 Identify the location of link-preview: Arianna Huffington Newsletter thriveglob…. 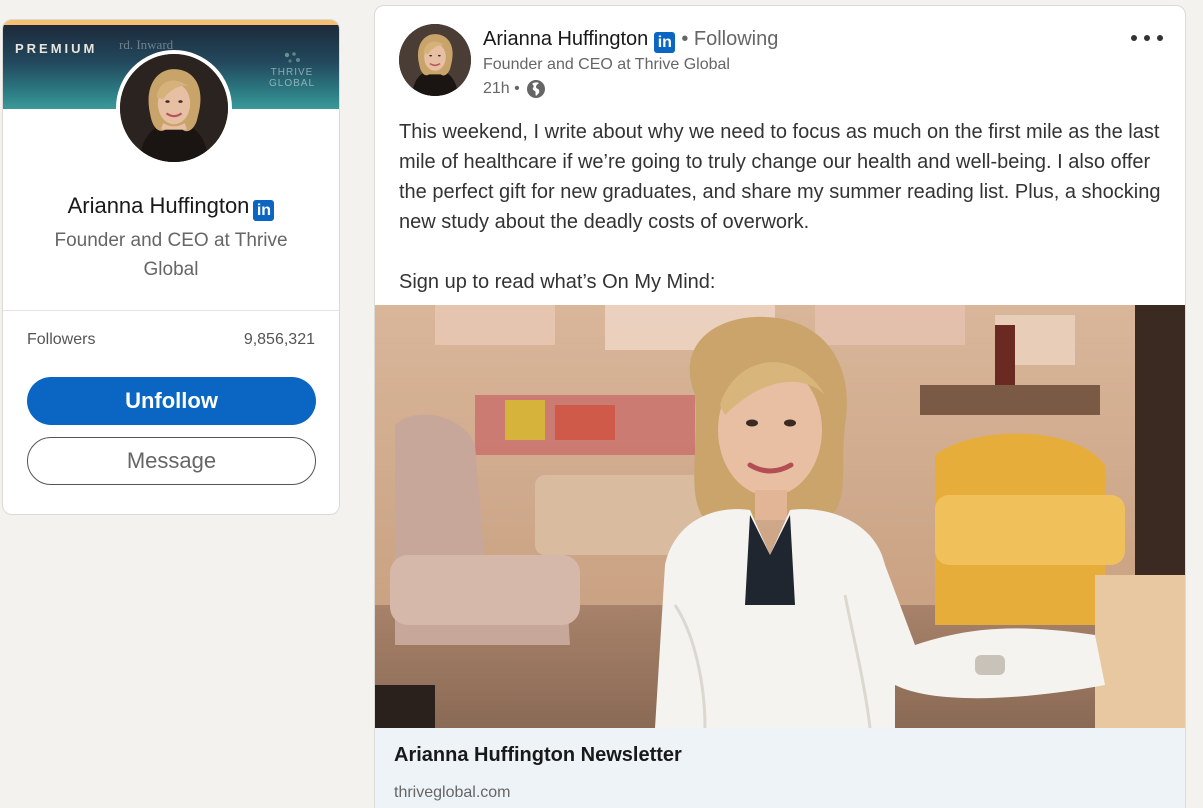
(780, 768).